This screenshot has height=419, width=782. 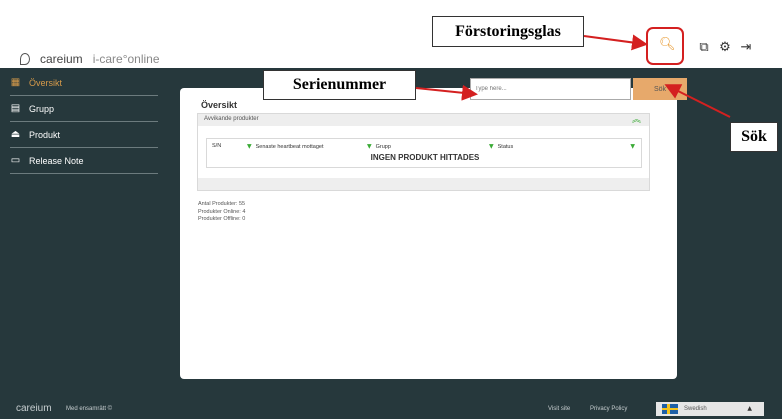 I want to click on grid-icon: ▦, so click(x=15, y=82).